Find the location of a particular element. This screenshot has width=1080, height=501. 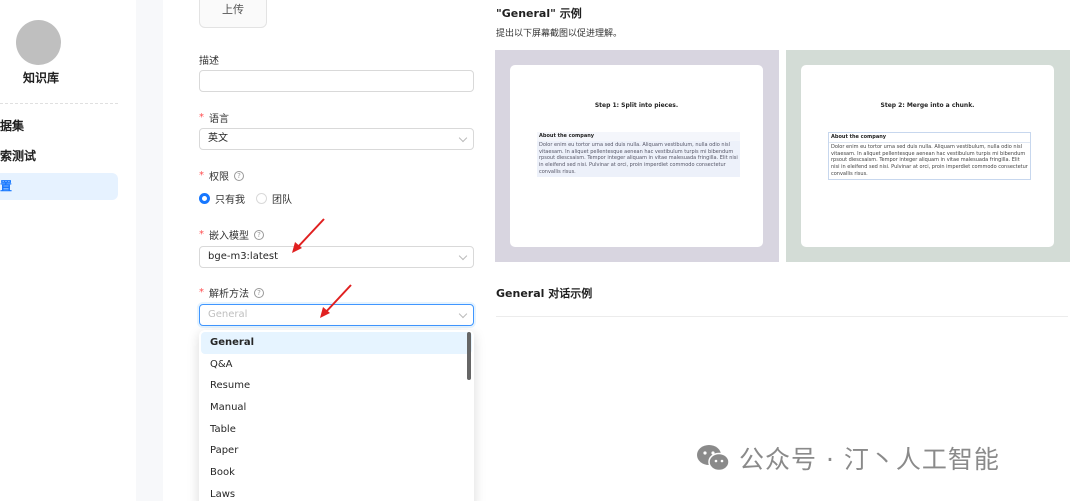

embedding-model-select: bge-m3:latest is located at coordinates (336, 257).